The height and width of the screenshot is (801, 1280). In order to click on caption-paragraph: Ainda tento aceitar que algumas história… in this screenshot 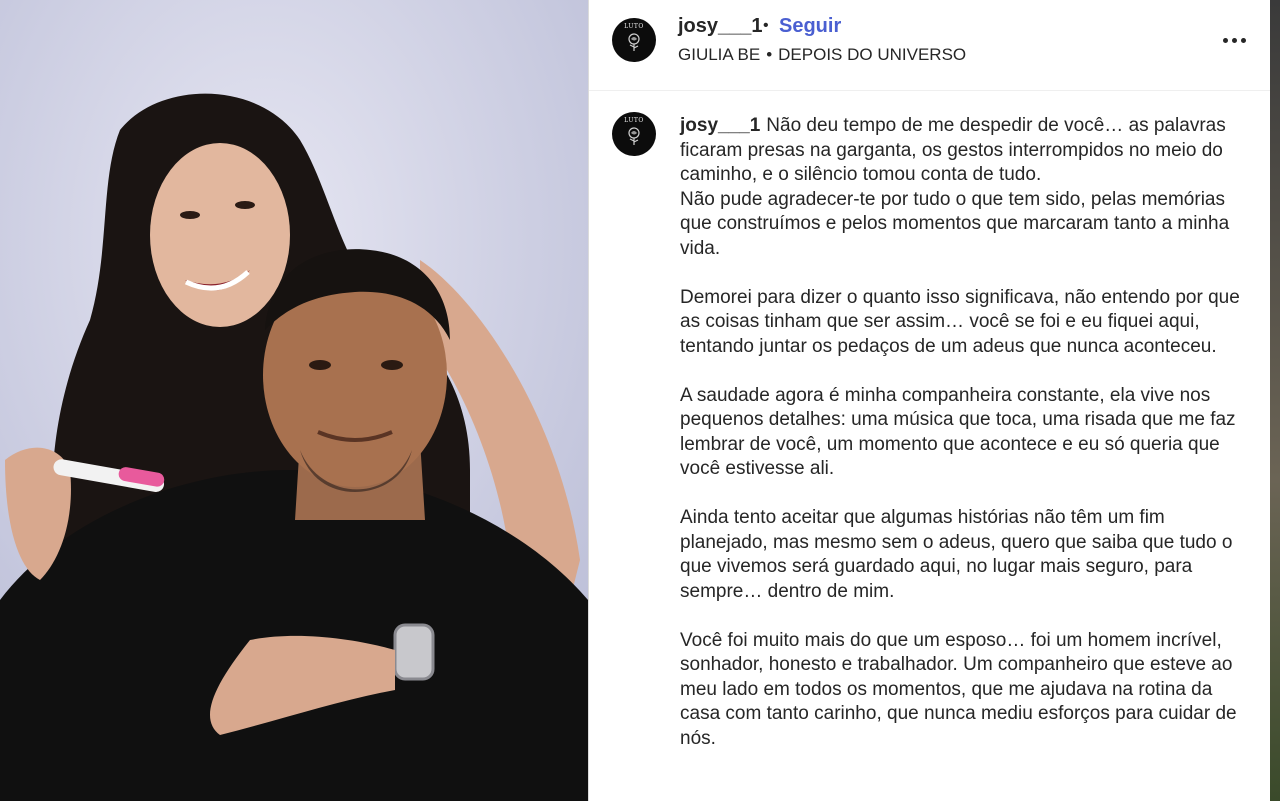, I will do `click(956, 554)`.